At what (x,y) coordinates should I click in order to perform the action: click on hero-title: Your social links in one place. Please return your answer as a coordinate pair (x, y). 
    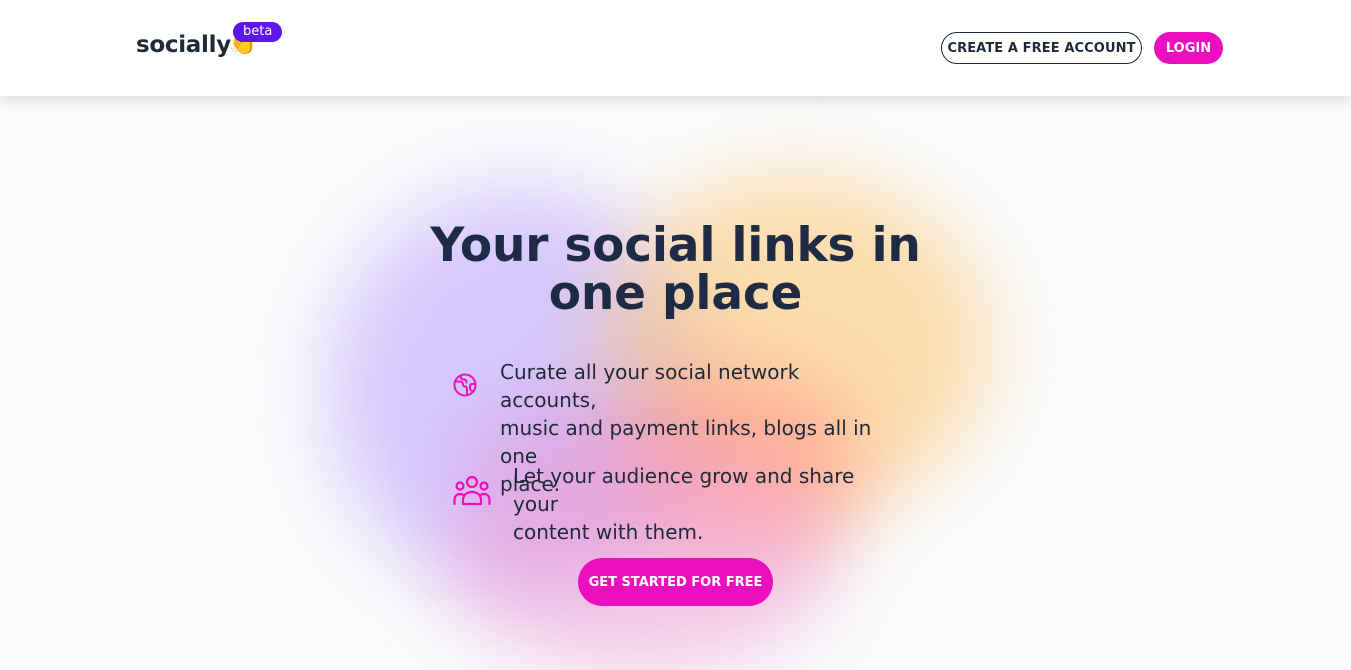
    Looking at the image, I should click on (675, 270).